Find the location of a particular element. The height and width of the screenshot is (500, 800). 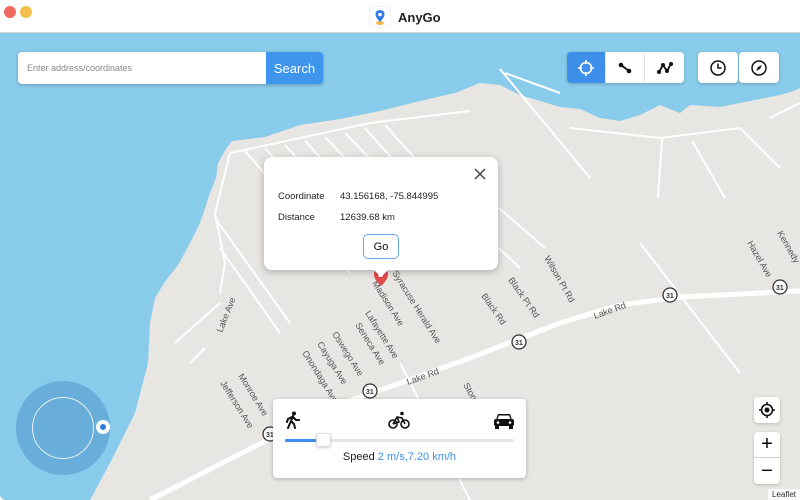

two-spot-mode-button is located at coordinates (625, 67).